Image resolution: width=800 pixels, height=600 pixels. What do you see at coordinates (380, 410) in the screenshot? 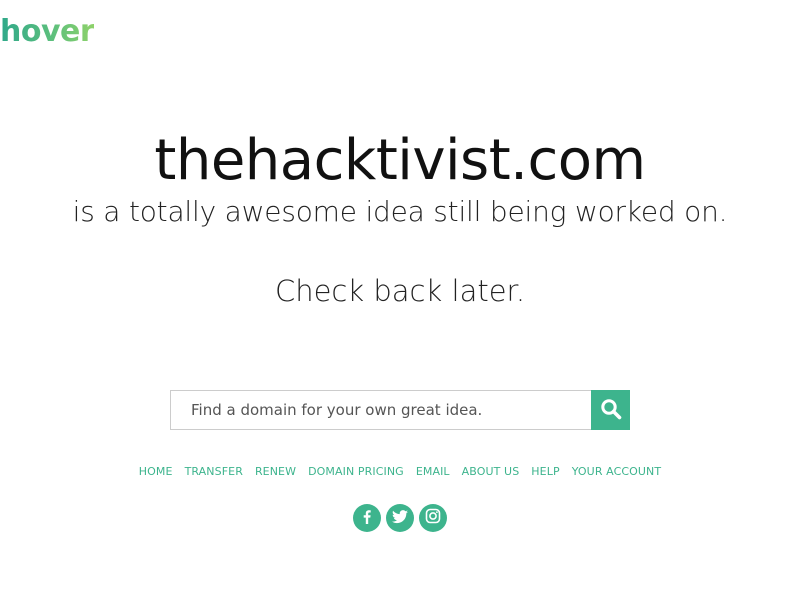
I see `domain-search-input` at bounding box center [380, 410].